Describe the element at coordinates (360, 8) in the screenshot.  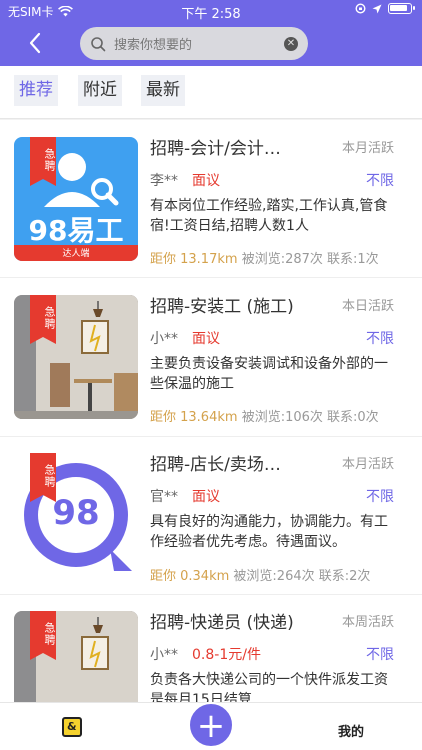
I see `rotation-lock-icon` at that location.